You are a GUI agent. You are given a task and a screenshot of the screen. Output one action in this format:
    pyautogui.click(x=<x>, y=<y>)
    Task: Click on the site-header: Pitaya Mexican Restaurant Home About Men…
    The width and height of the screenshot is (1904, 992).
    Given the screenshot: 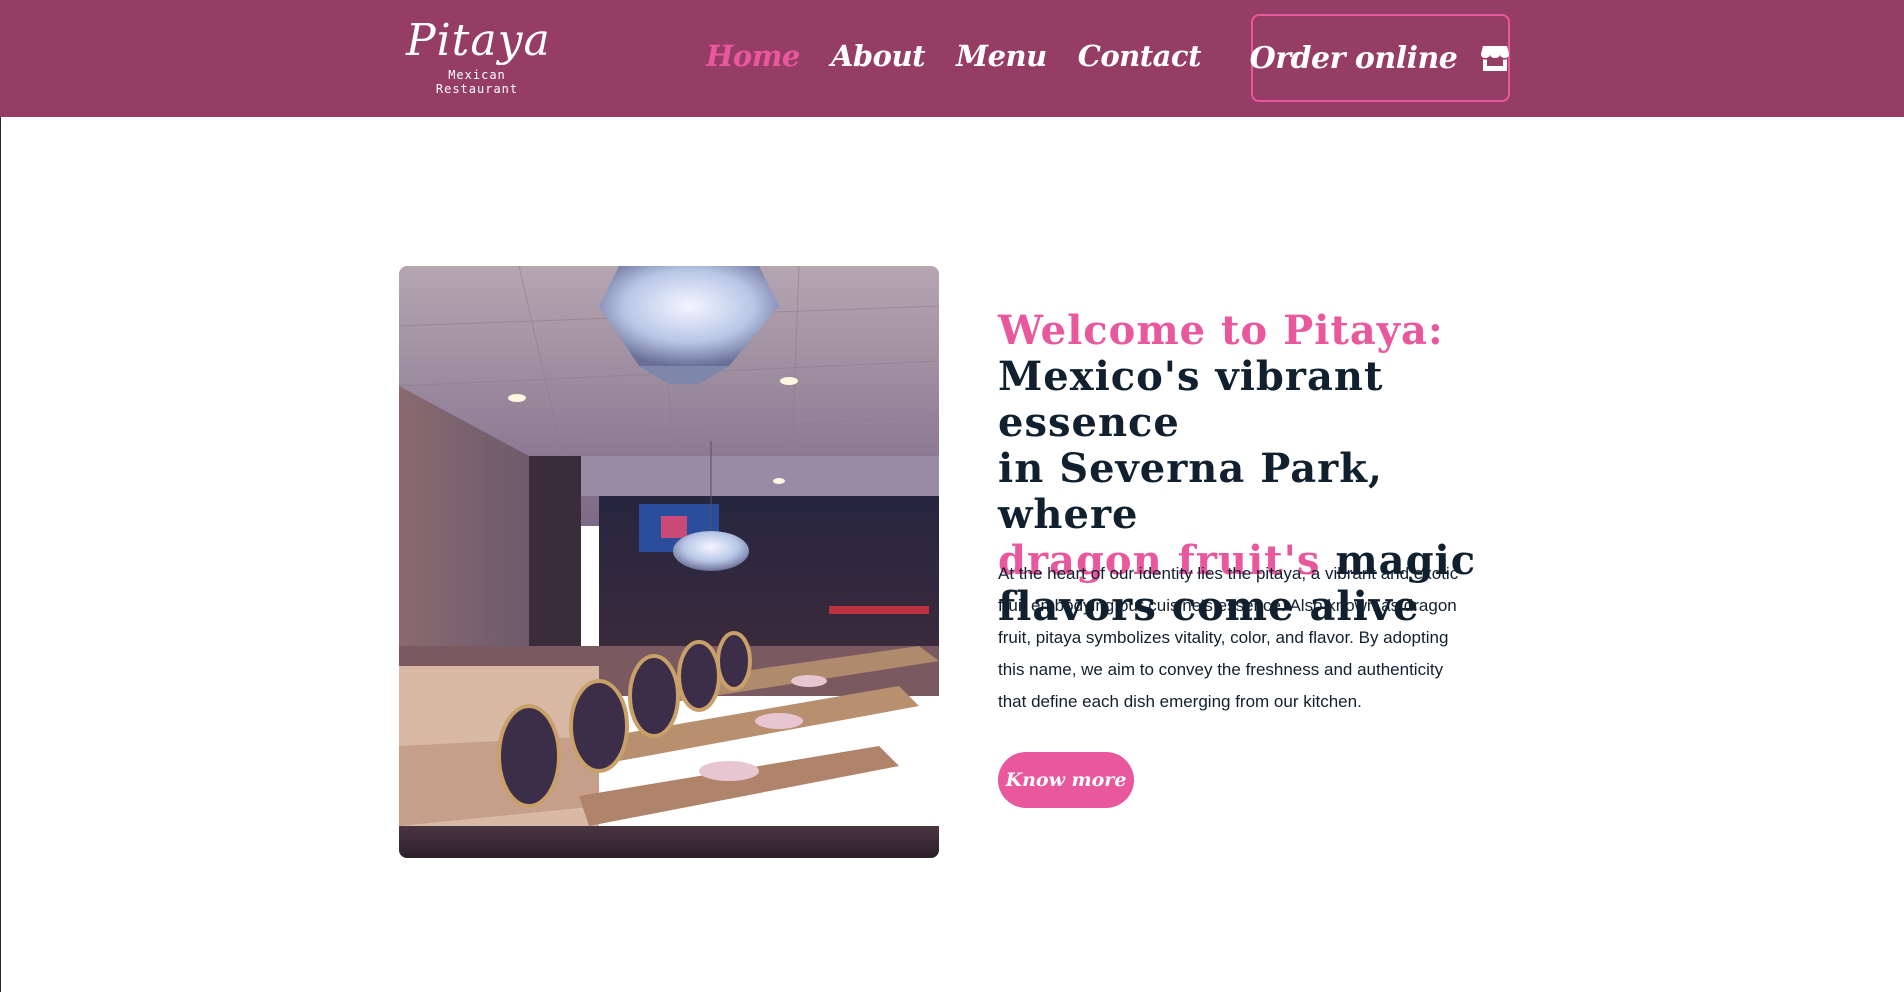 What is the action you would take?
    pyautogui.click(x=952, y=58)
    